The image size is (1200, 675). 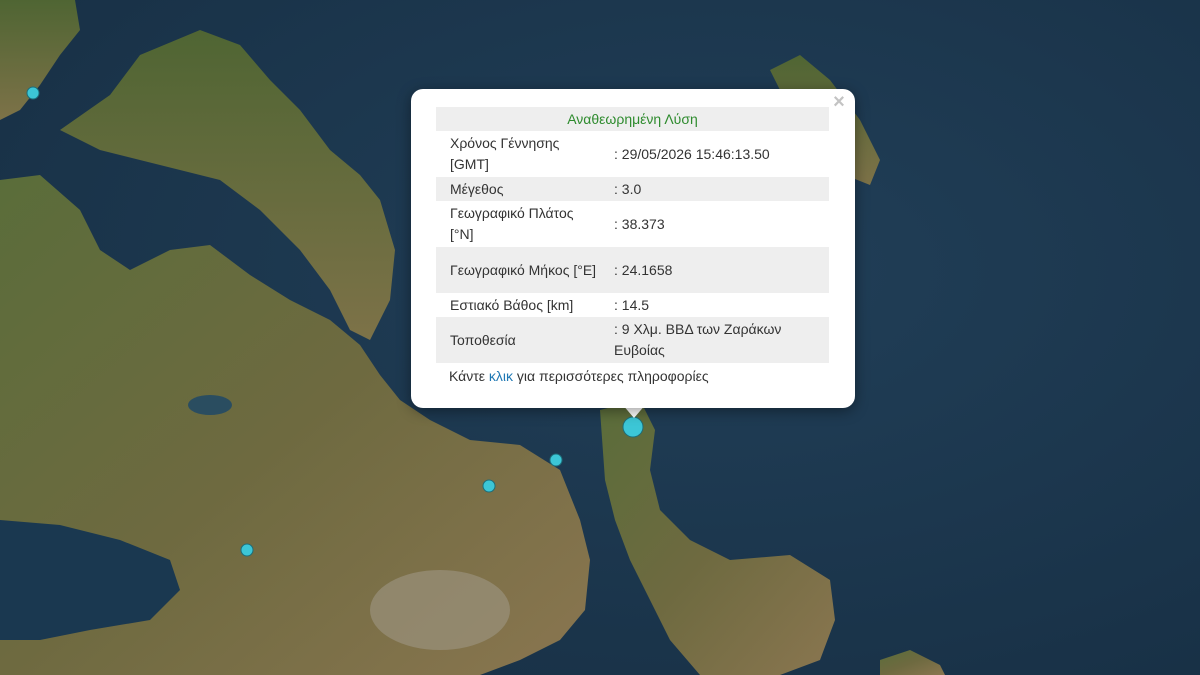 I want to click on popup-footer: Κάντε κλικ για περισσότερες πληροφορίες, so click(x=579, y=376).